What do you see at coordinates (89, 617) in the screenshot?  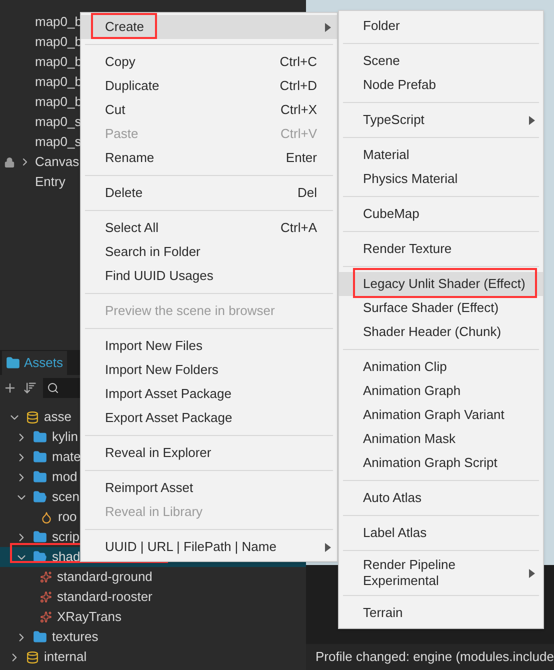 I see `tree-label: XRayTrans` at bounding box center [89, 617].